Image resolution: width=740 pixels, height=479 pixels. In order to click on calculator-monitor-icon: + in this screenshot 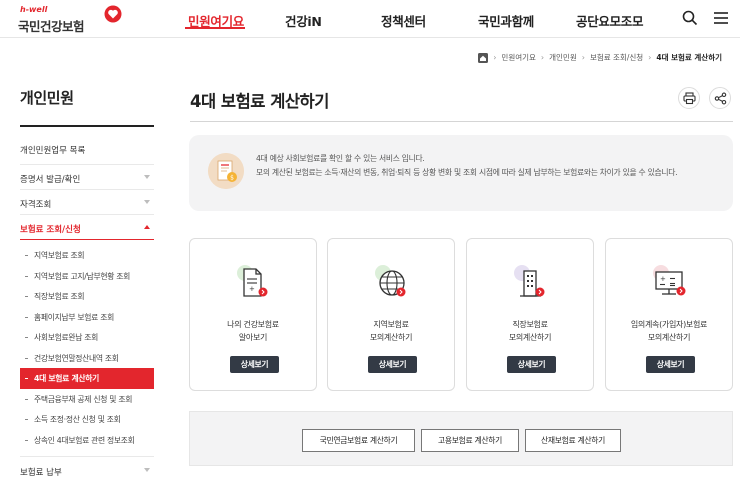, I will do `click(669, 280)`.